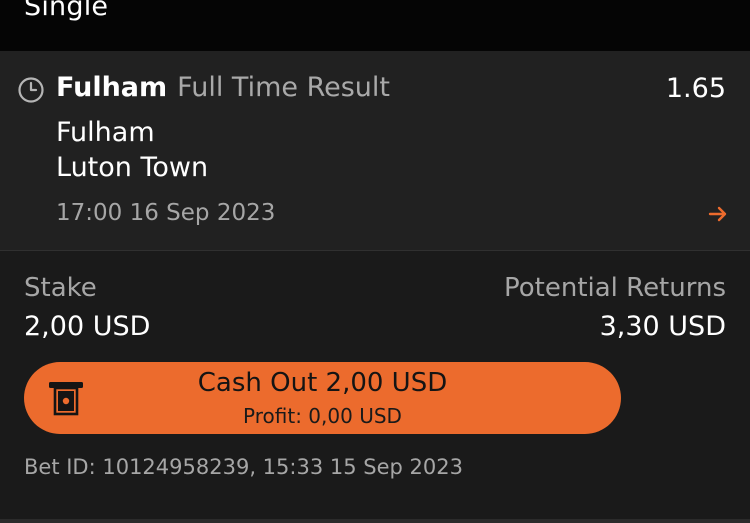  I want to click on divider, so click(375, 521).